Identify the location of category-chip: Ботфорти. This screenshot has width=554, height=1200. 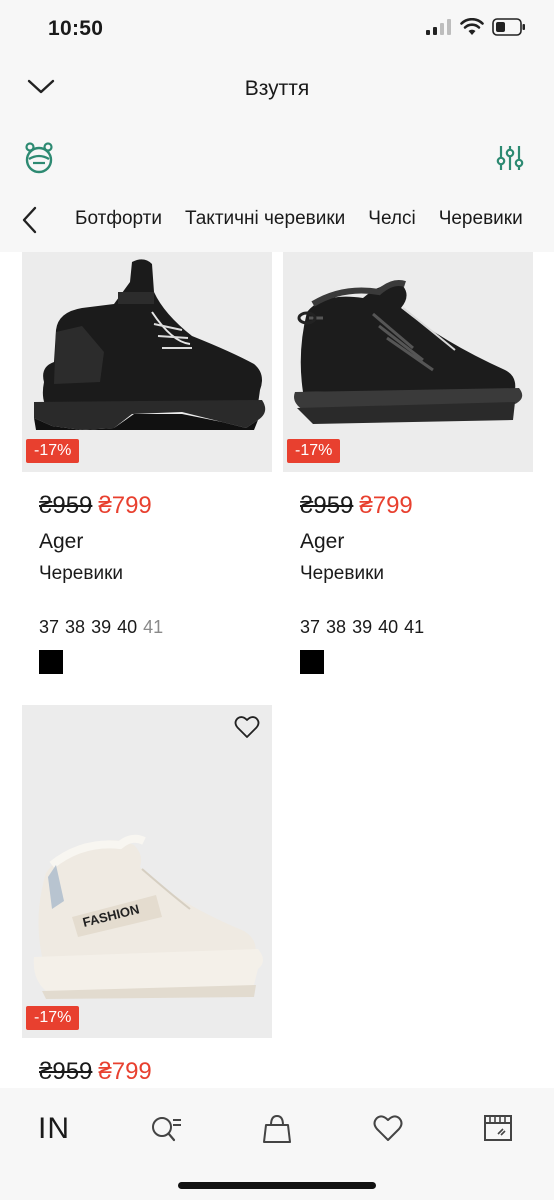
(118, 219).